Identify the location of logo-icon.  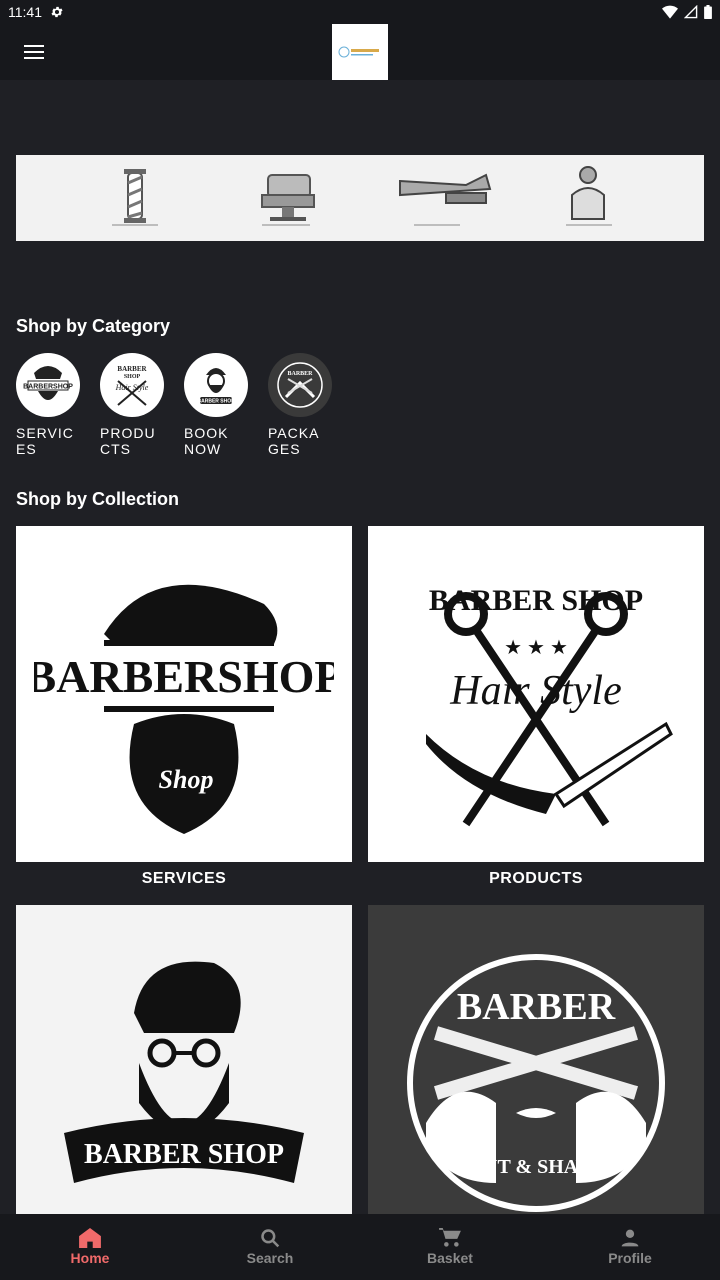
(358, 52).